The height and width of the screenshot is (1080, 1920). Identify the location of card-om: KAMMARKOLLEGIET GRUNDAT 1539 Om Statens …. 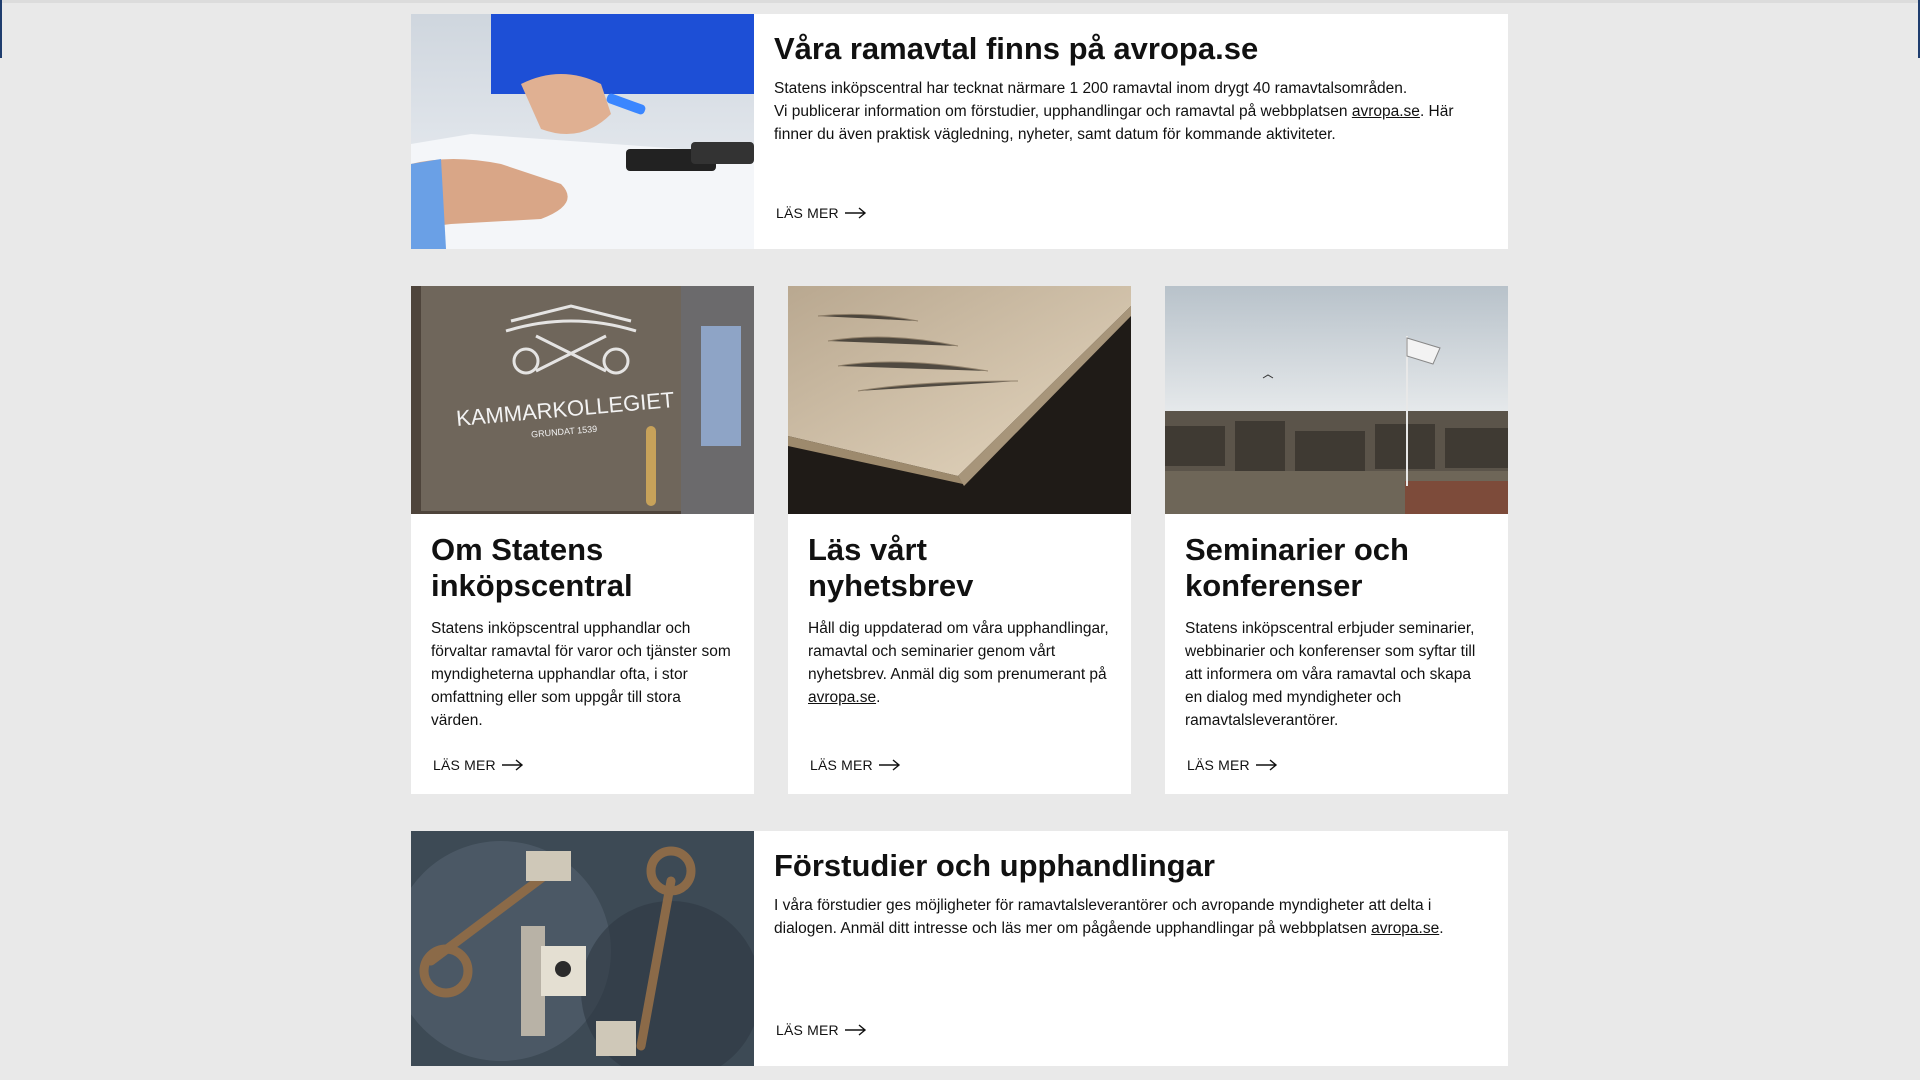
(582, 540).